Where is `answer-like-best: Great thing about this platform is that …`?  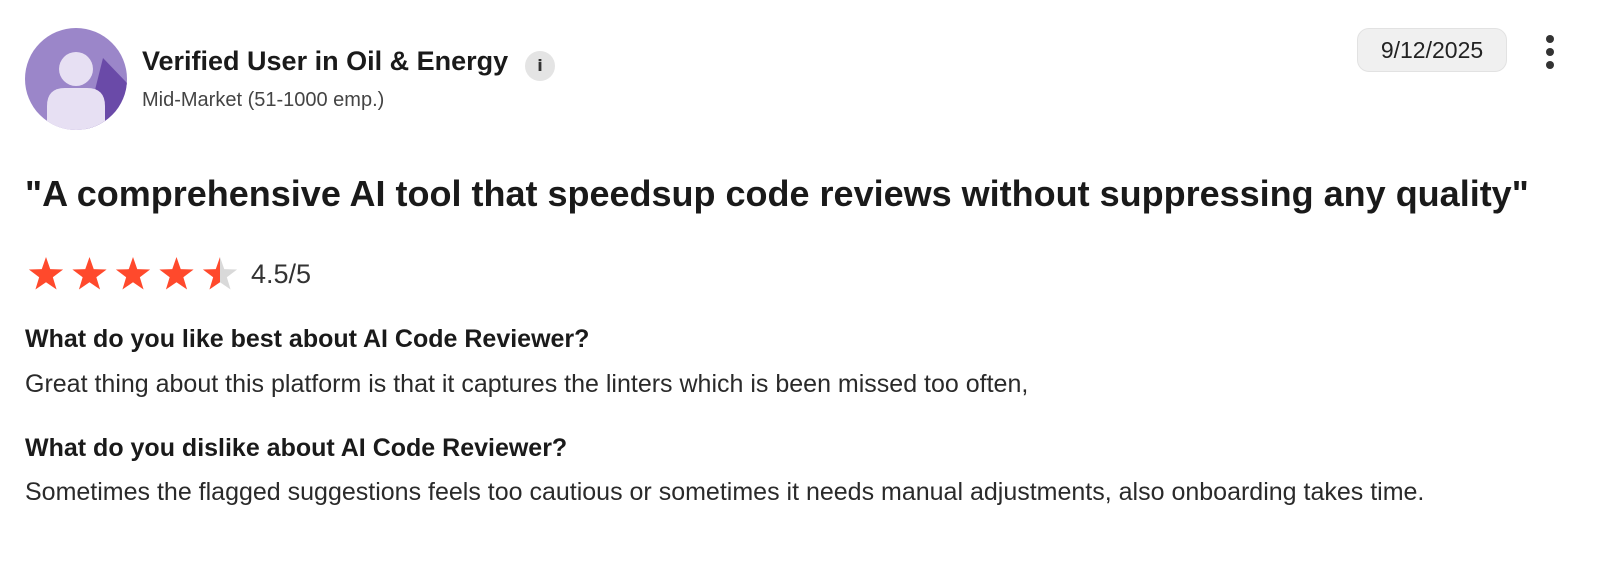 answer-like-best: Great thing about this platform is that … is located at coordinates (527, 384).